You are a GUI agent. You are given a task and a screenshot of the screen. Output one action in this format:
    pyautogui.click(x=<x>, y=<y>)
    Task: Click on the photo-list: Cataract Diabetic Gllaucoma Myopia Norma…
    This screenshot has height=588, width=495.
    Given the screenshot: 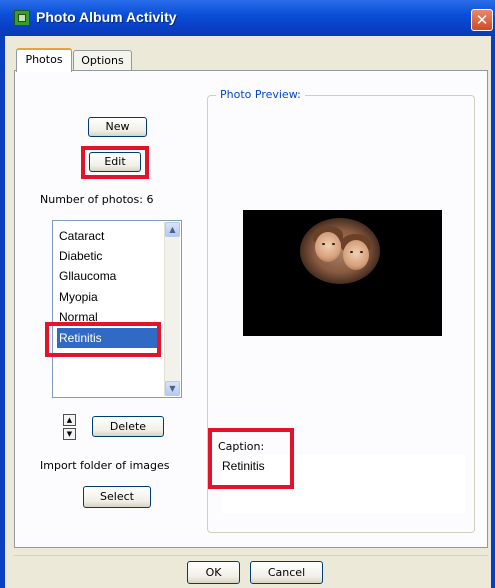 What is the action you would take?
    pyautogui.click(x=117, y=309)
    